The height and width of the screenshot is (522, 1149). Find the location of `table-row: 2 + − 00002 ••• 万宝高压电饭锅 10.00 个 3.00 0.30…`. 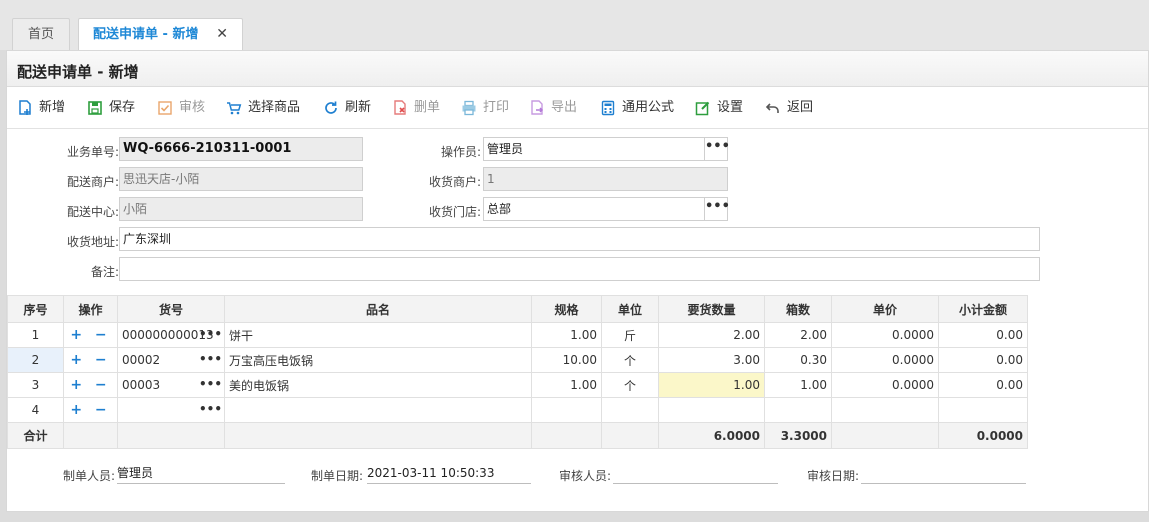

table-row: 2 + − 00002 ••• 万宝高压电饭锅 10.00 个 3.00 0.30… is located at coordinates (517, 360).